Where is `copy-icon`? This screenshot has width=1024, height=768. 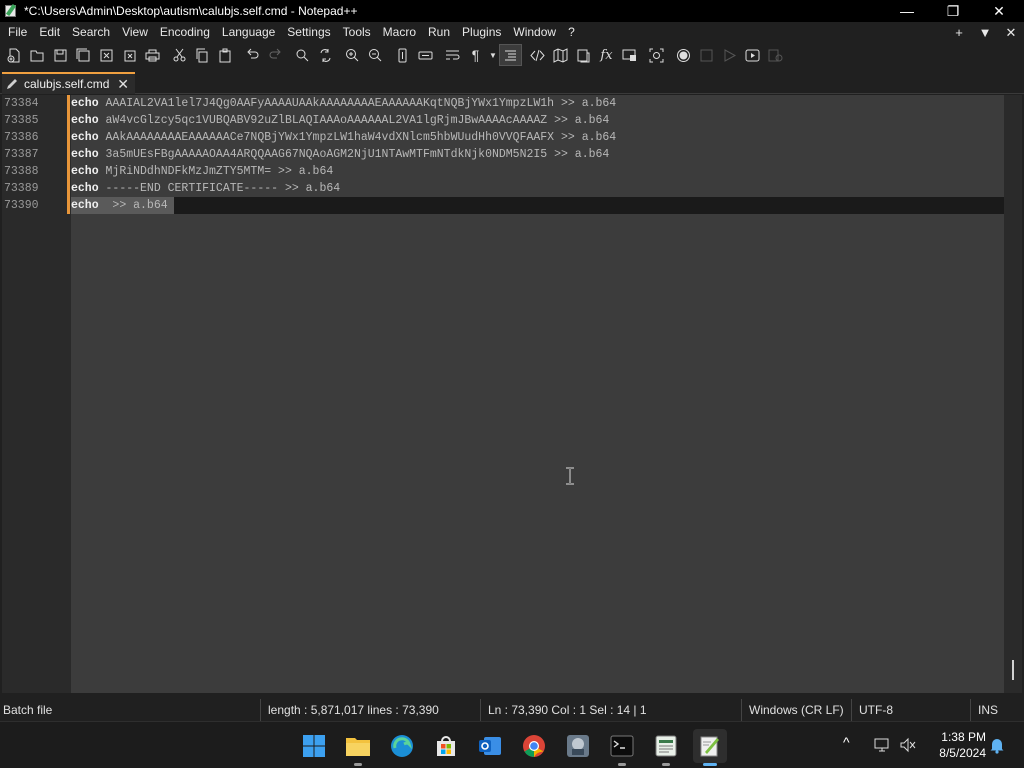 copy-icon is located at coordinates (202, 55).